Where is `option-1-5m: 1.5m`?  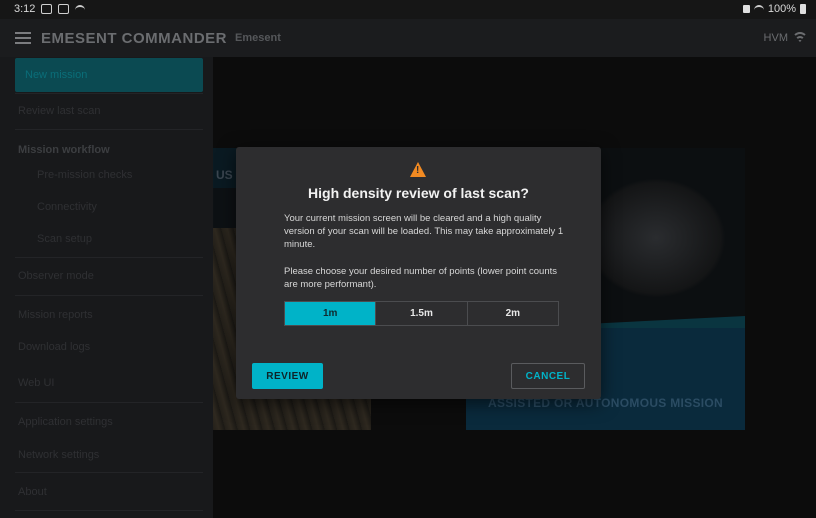 option-1-5m: 1.5m is located at coordinates (422, 313).